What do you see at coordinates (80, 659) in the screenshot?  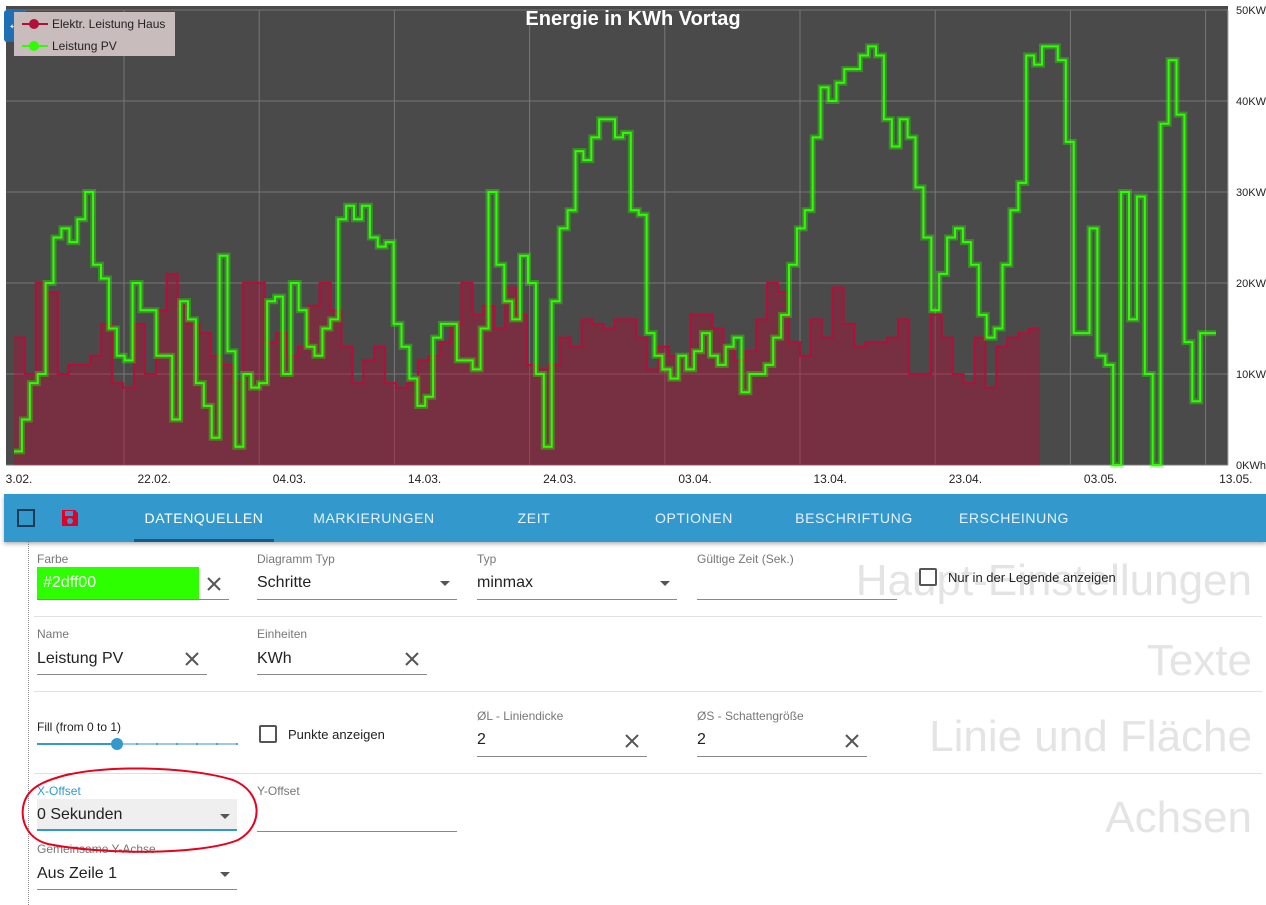 I see `name-input: Leistung PV` at bounding box center [80, 659].